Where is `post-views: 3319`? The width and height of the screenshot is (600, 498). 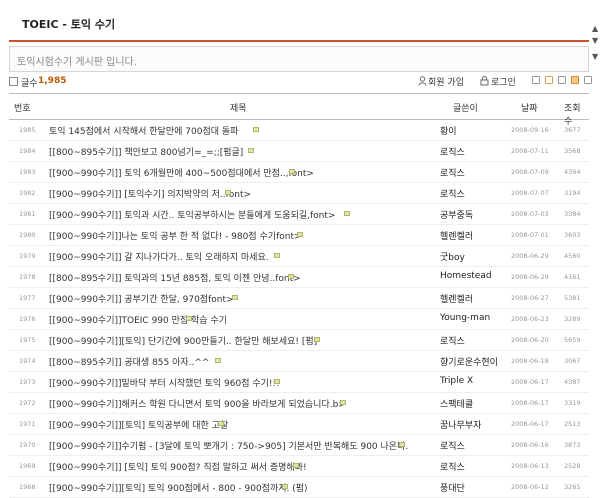 post-views: 3319 is located at coordinates (572, 403).